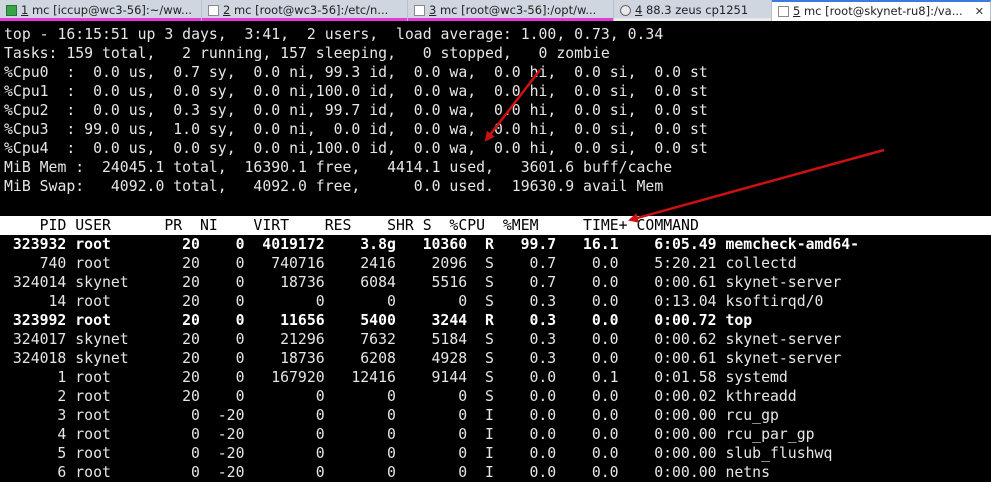 Image resolution: width=991 pixels, height=482 pixels. Describe the element at coordinates (756, 377) in the screenshot. I see `process-command: systemd` at that location.